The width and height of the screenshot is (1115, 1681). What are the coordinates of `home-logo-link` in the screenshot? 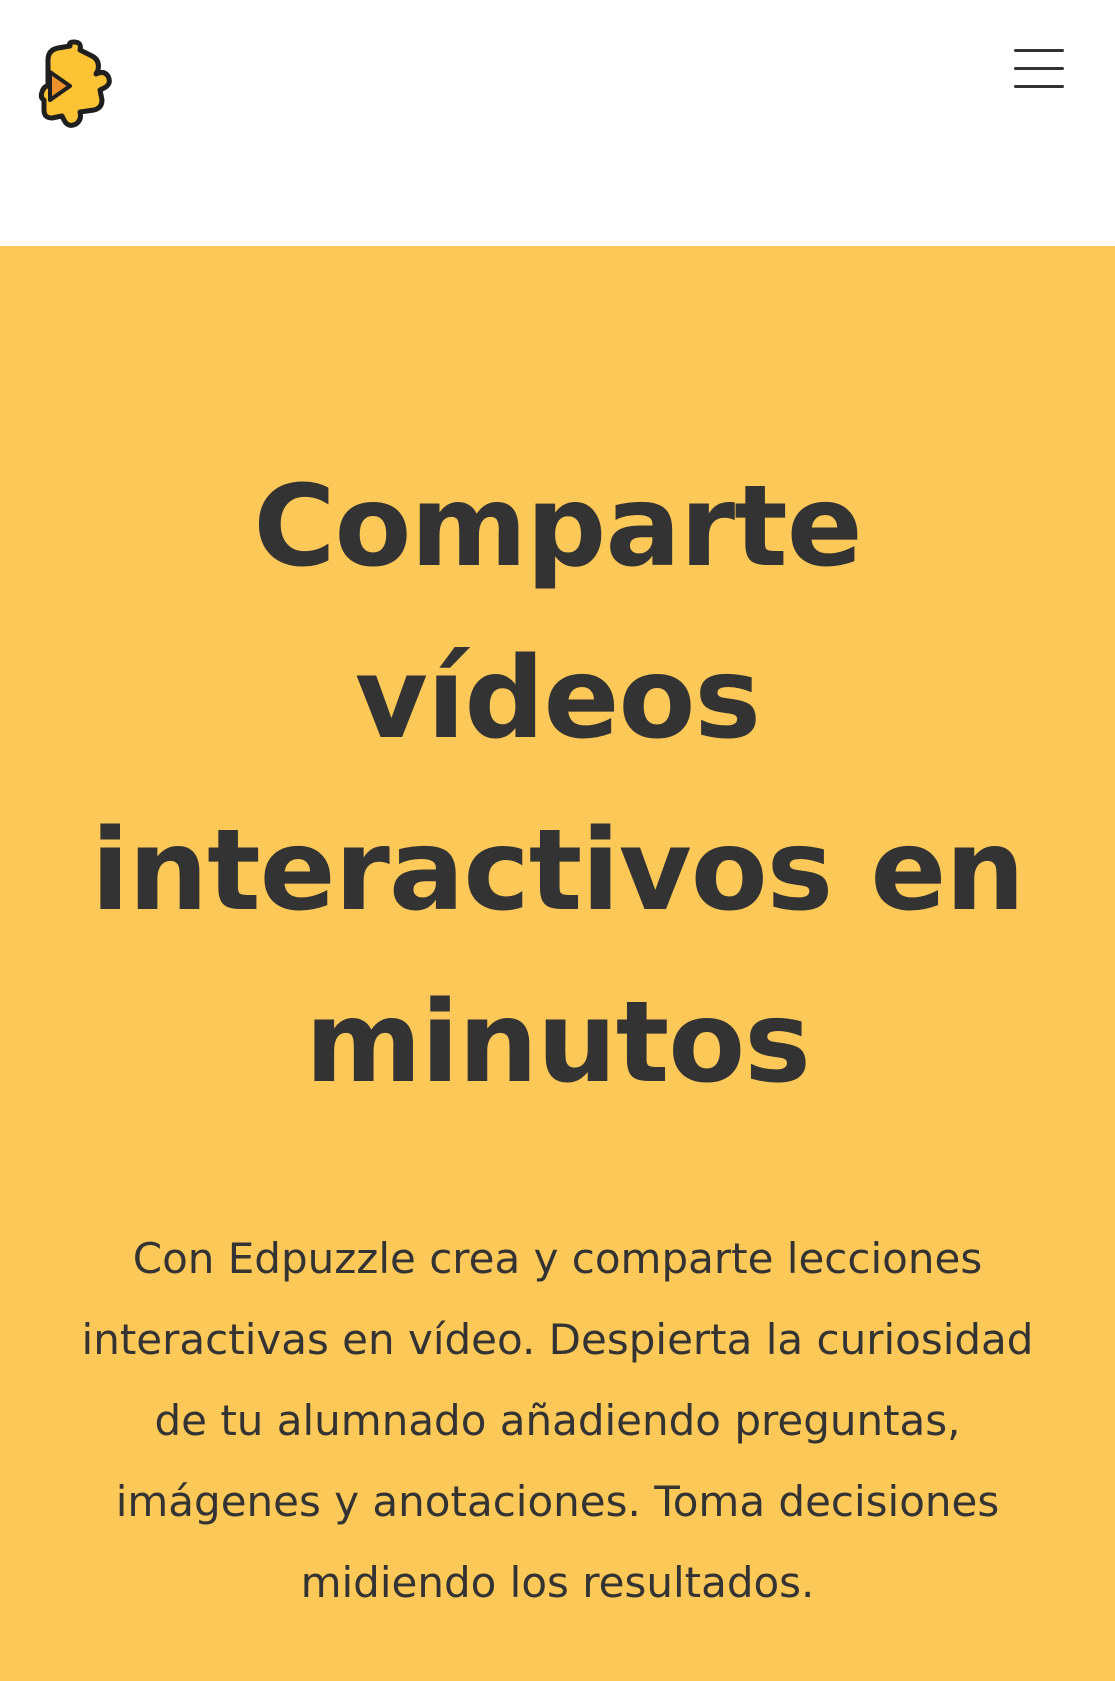 It's located at (75, 82).